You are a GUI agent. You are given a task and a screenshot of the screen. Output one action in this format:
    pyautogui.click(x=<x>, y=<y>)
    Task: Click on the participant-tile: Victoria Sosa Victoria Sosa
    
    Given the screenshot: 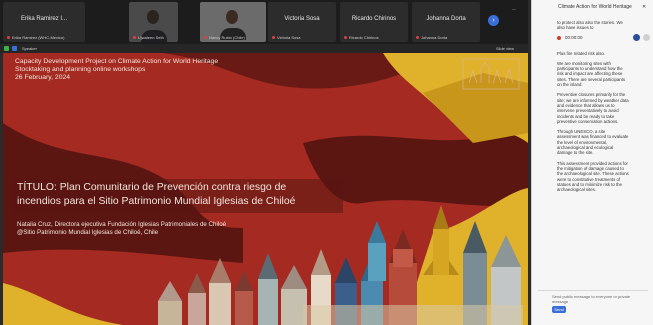 What is the action you would take?
    pyautogui.click(x=302, y=22)
    